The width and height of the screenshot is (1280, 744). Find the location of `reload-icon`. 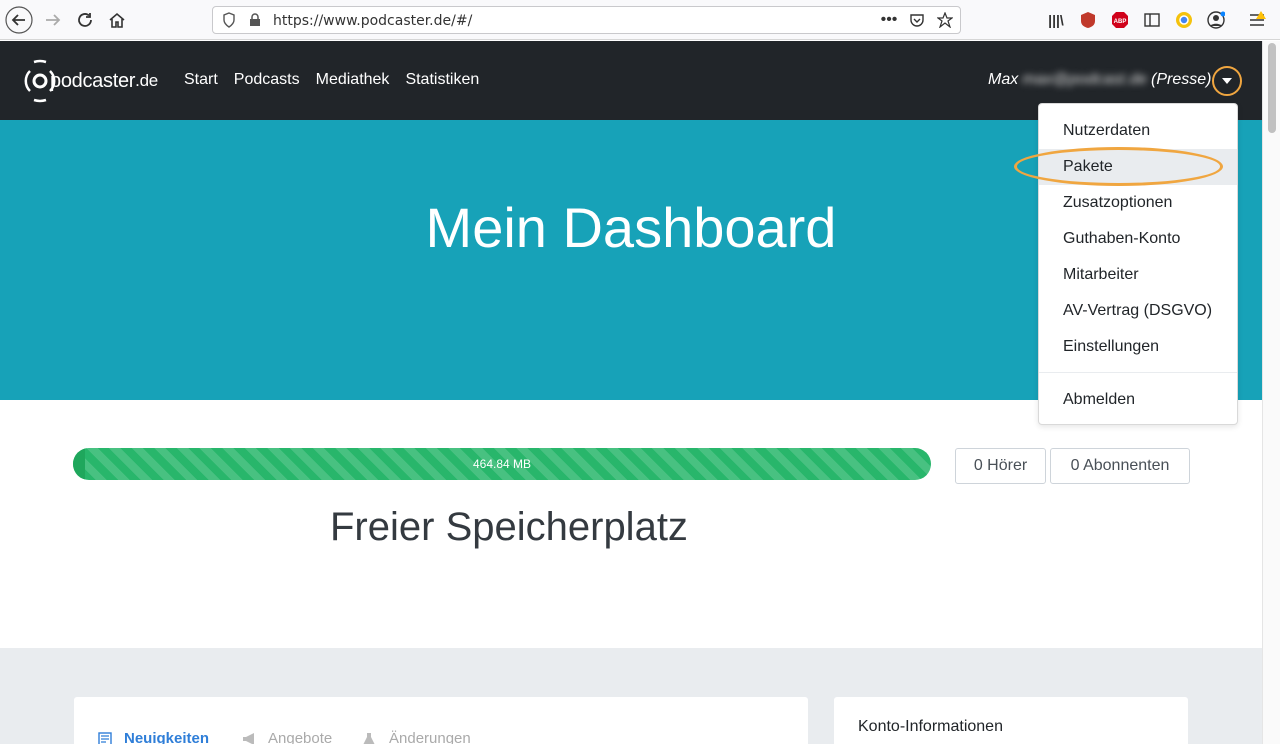

reload-icon is located at coordinates (85, 20).